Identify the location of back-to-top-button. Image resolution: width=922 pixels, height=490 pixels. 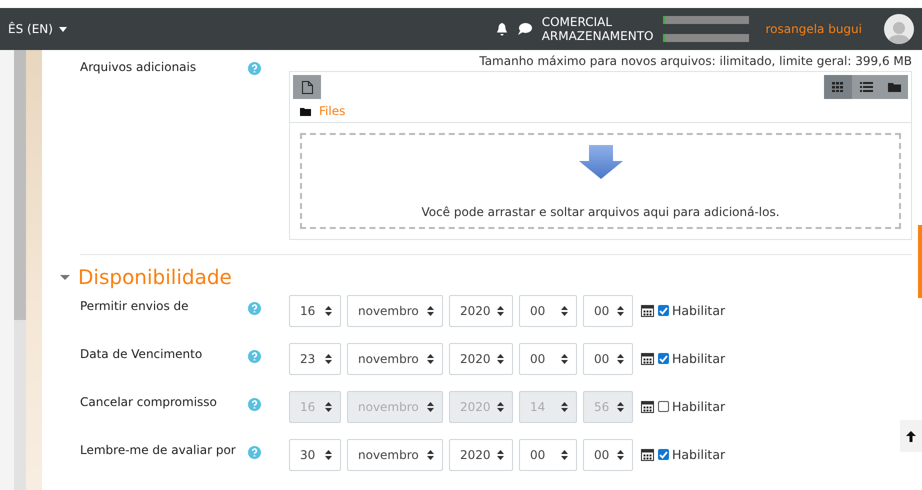
(911, 436).